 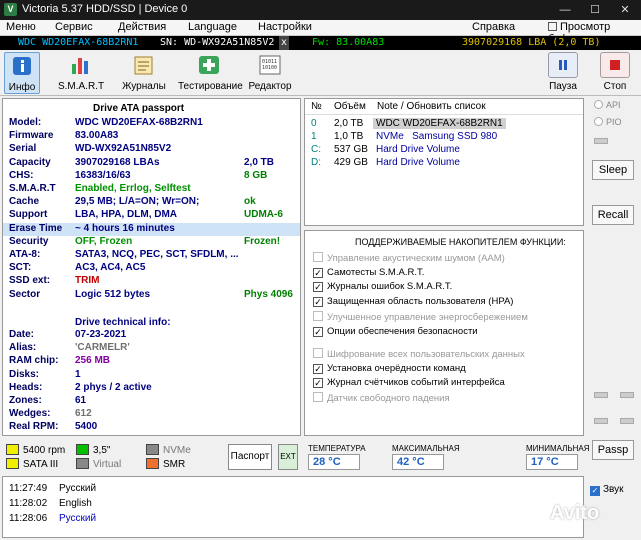 I want to click on checkbox-empty-icon, so click(x=318, y=257).